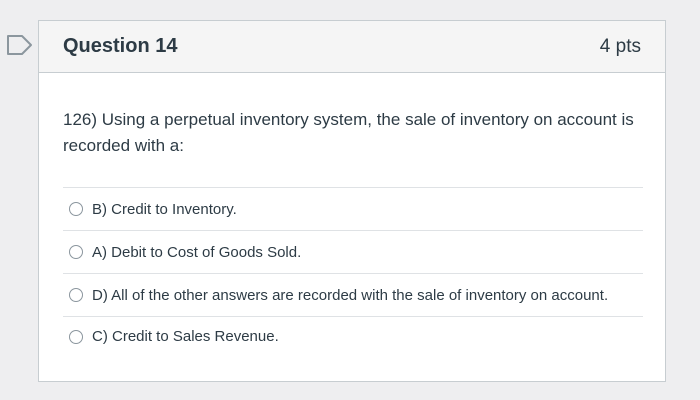  Describe the element at coordinates (352, 47) in the screenshot. I see `question-header: Question 14 4 pts` at that location.